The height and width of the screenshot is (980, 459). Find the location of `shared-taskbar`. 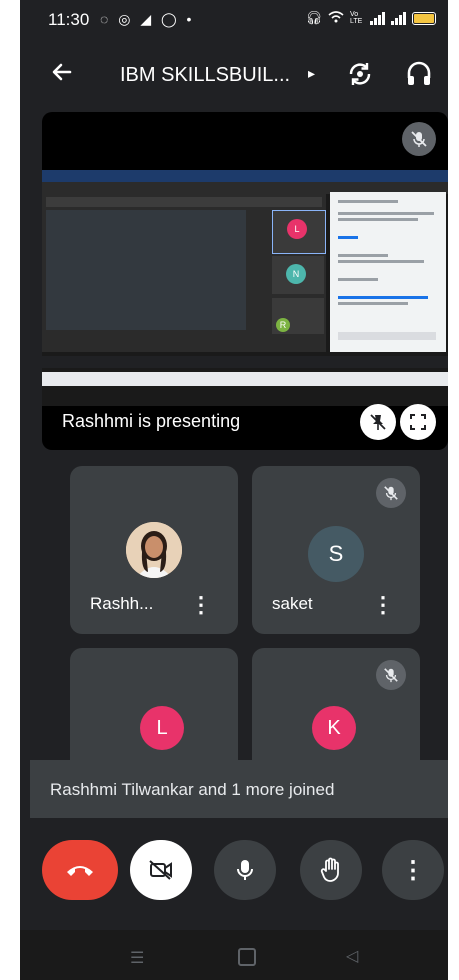

shared-taskbar is located at coordinates (245, 379).